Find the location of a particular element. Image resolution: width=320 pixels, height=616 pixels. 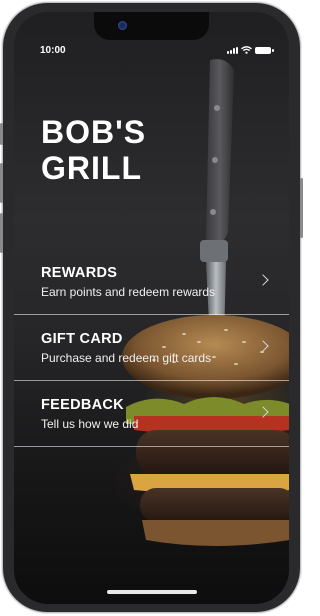

volume-down-button is located at coordinates (1, 233).